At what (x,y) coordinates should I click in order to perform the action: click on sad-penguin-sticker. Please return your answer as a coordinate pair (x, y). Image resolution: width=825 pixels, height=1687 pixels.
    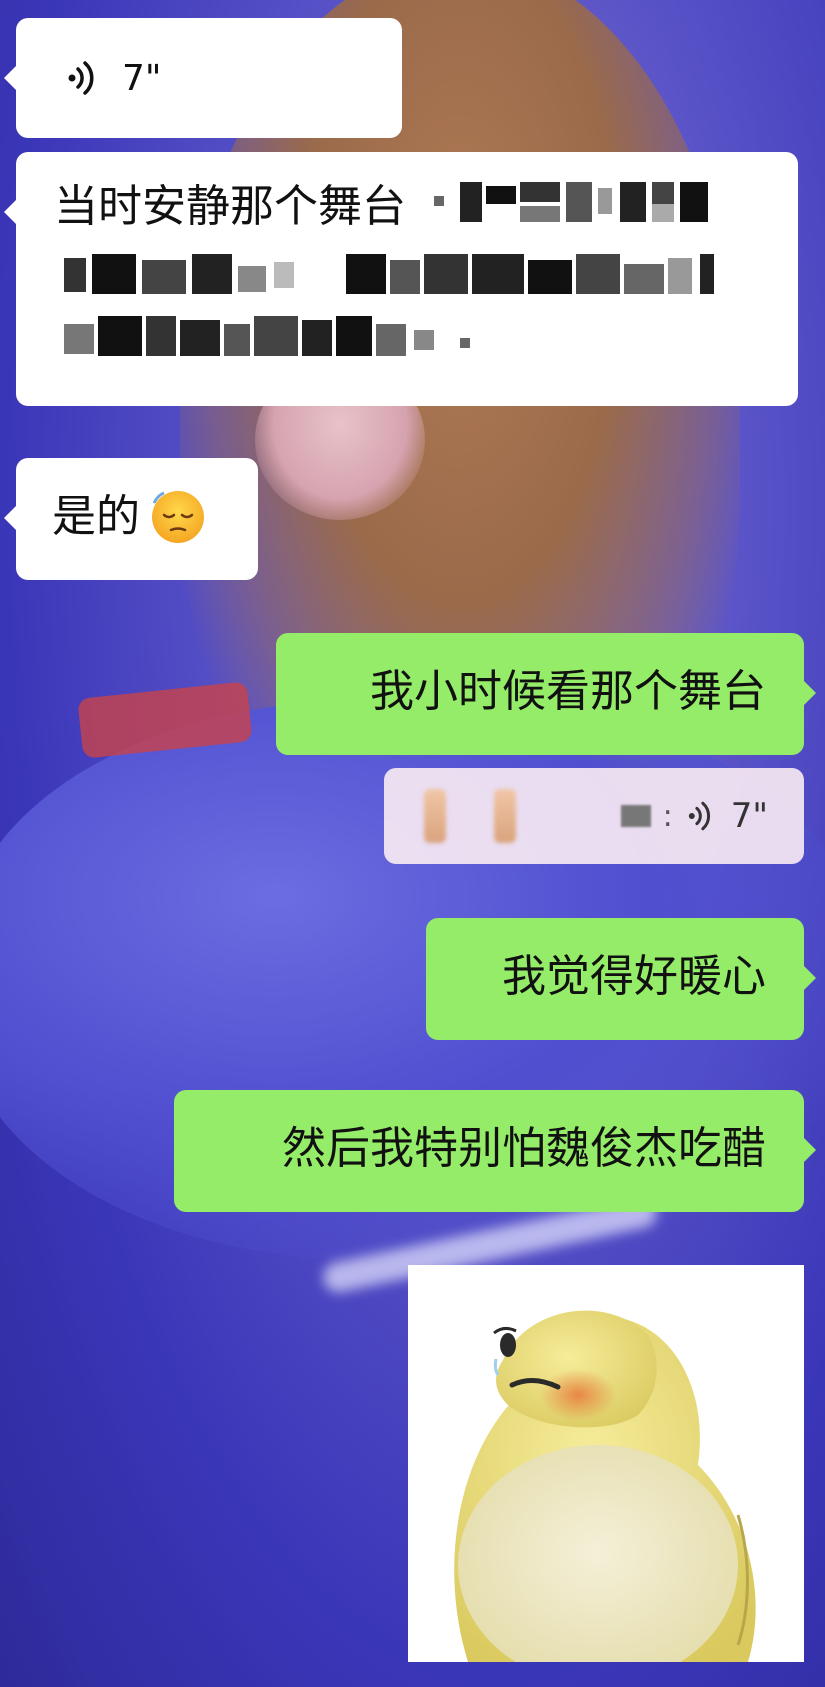
    Looking at the image, I should click on (606, 1463).